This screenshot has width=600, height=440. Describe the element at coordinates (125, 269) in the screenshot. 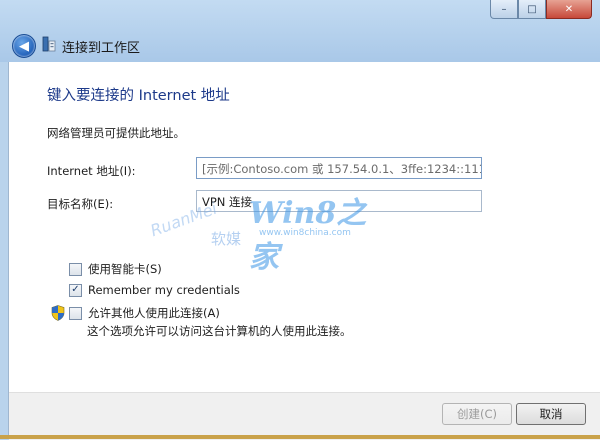

I see `smart-card-label: 使用智能卡(S)` at that location.